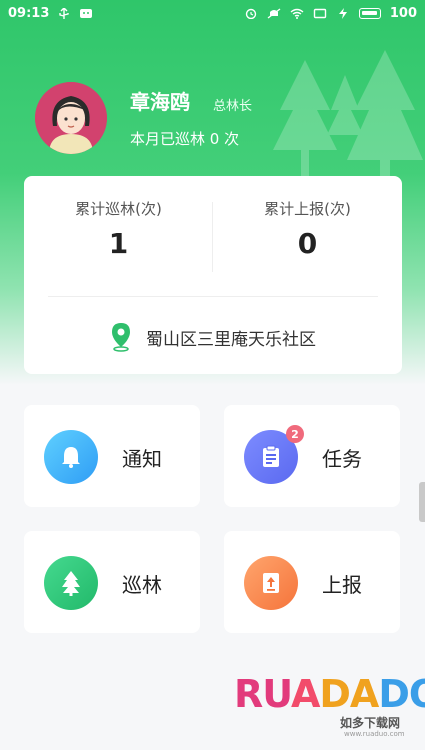  I want to click on location-row: 蜀山区三里庵天乐社区, so click(213, 337).